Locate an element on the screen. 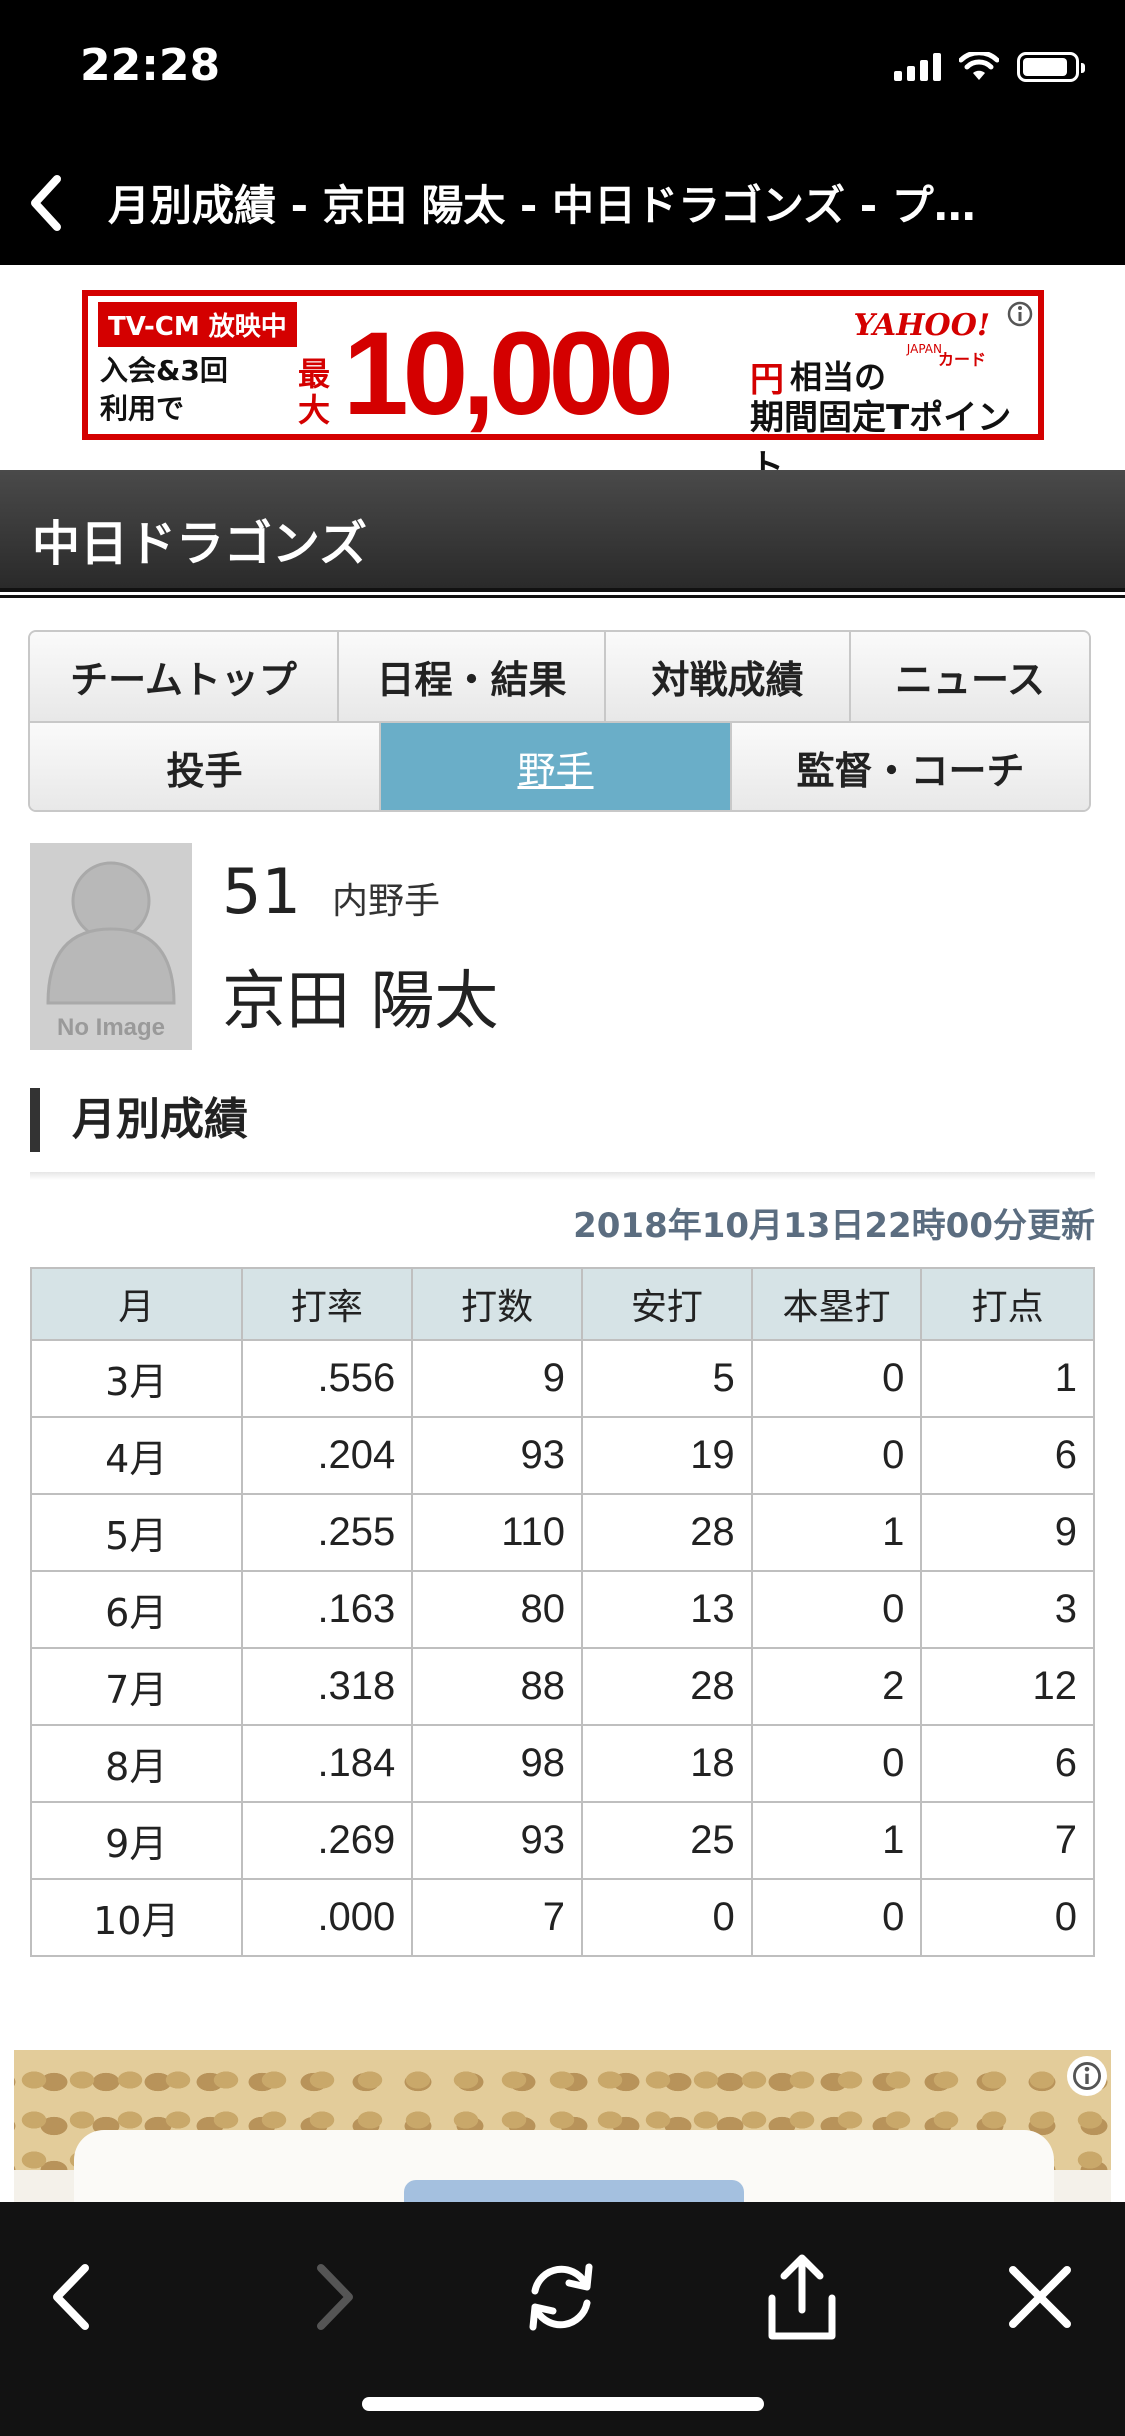 The height and width of the screenshot is (2436, 1125). section-heading: 月別成績 is located at coordinates (139, 1120).